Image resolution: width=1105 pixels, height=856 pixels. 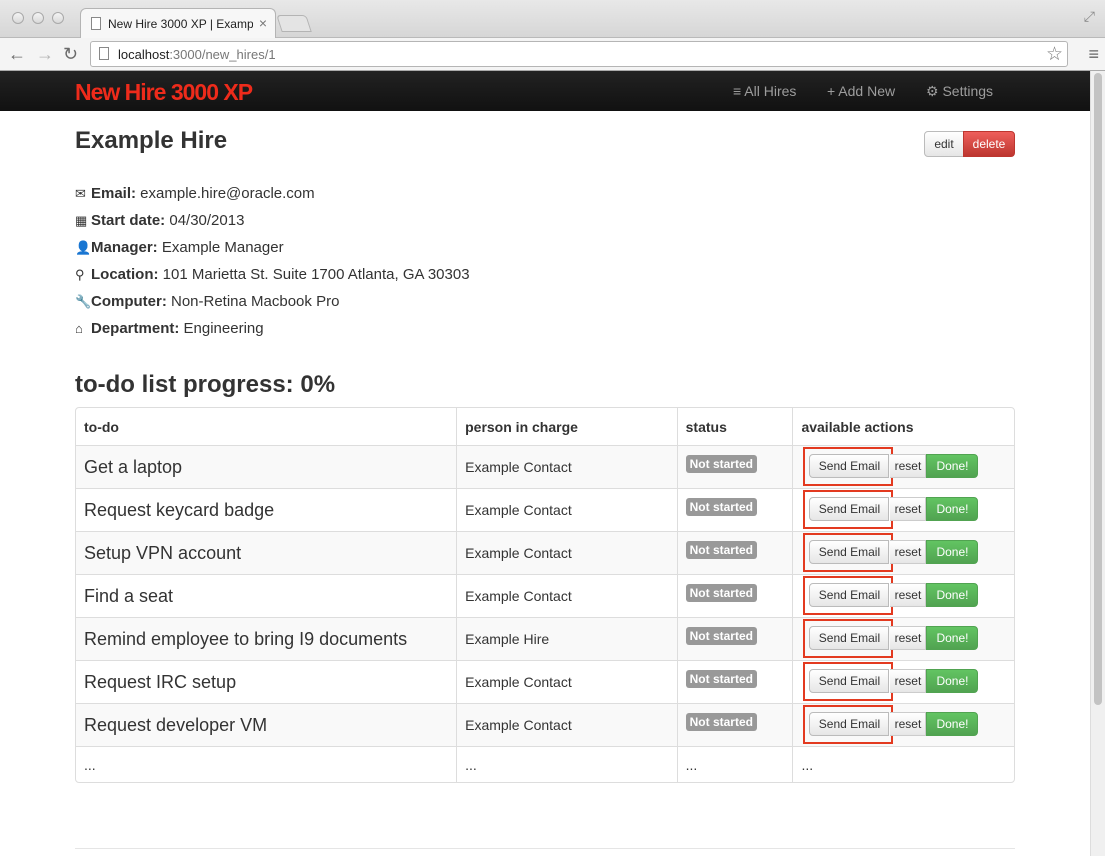 I want to click on detail-row: ⌂ Department: Engineering, so click(x=272, y=333).